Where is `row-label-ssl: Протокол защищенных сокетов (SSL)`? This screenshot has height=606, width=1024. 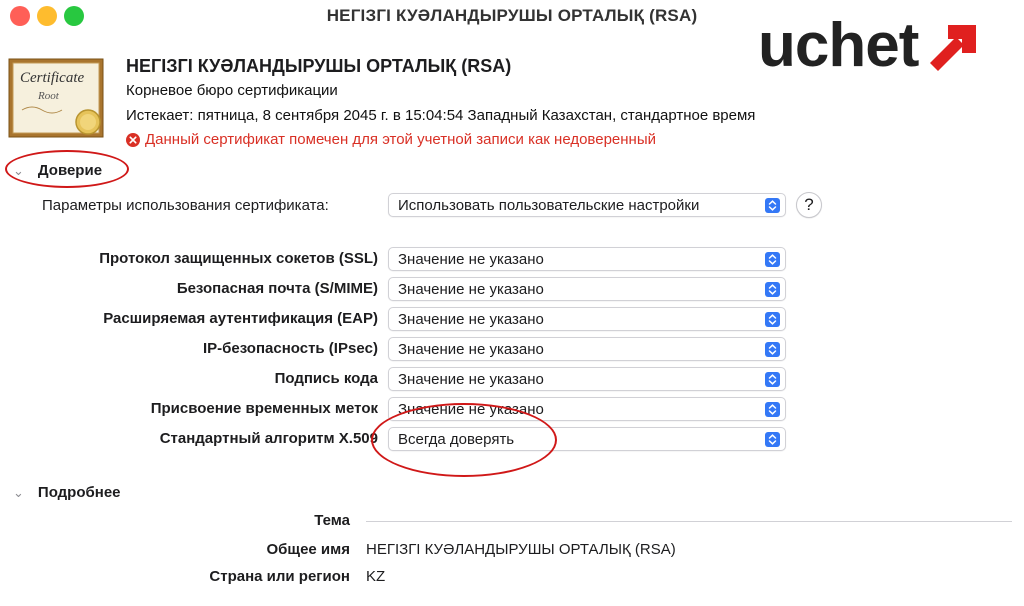
row-label-ssl: Протокол защищенных сокетов (SSL) is located at coordinates (238, 258).